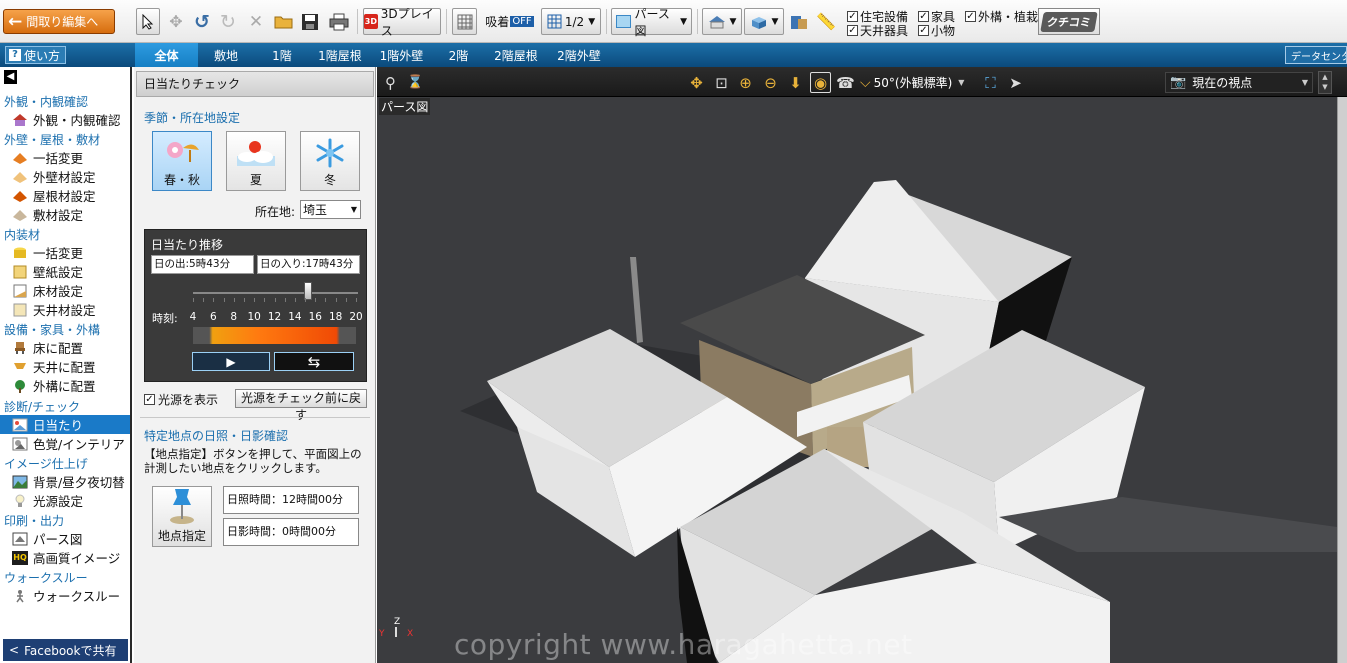  Describe the element at coordinates (65, 119) in the screenshot. I see `sidebar-item-exterior-interior: 外観・内観確認` at that location.